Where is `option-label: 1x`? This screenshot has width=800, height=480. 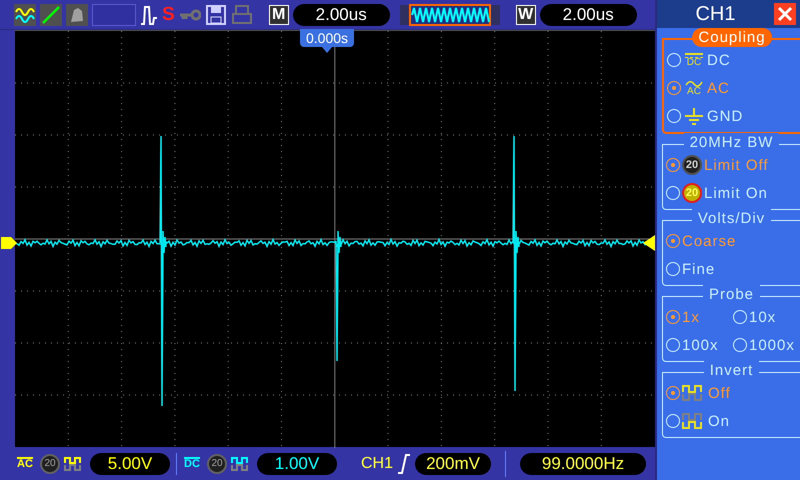 option-label: 1x is located at coordinates (691, 317).